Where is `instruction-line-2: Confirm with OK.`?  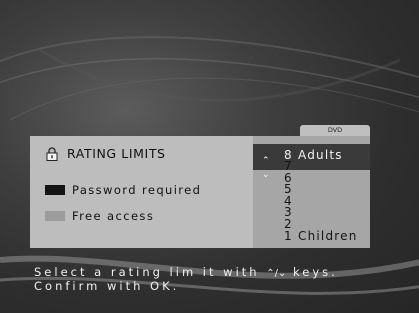
instruction-line-2: Confirm with OK. is located at coordinates (107, 286).